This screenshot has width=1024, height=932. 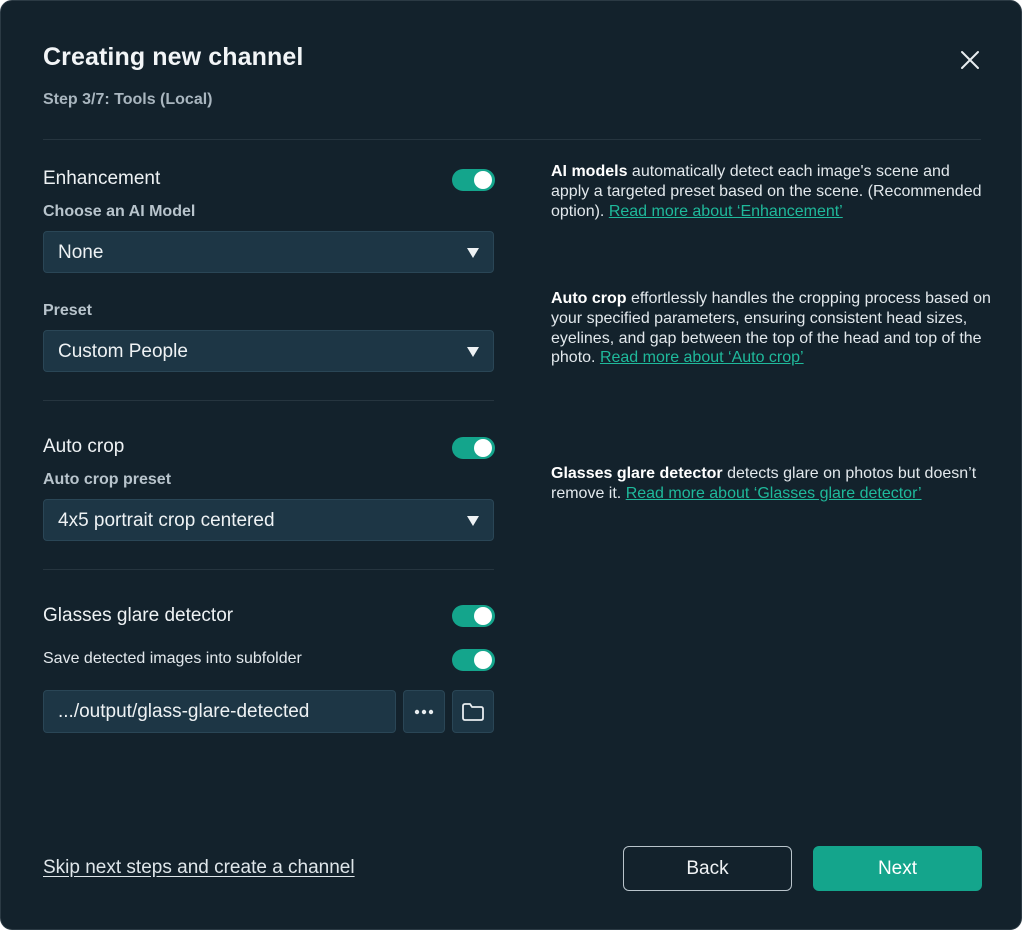 I want to click on preset-label: Preset, so click(x=67, y=310).